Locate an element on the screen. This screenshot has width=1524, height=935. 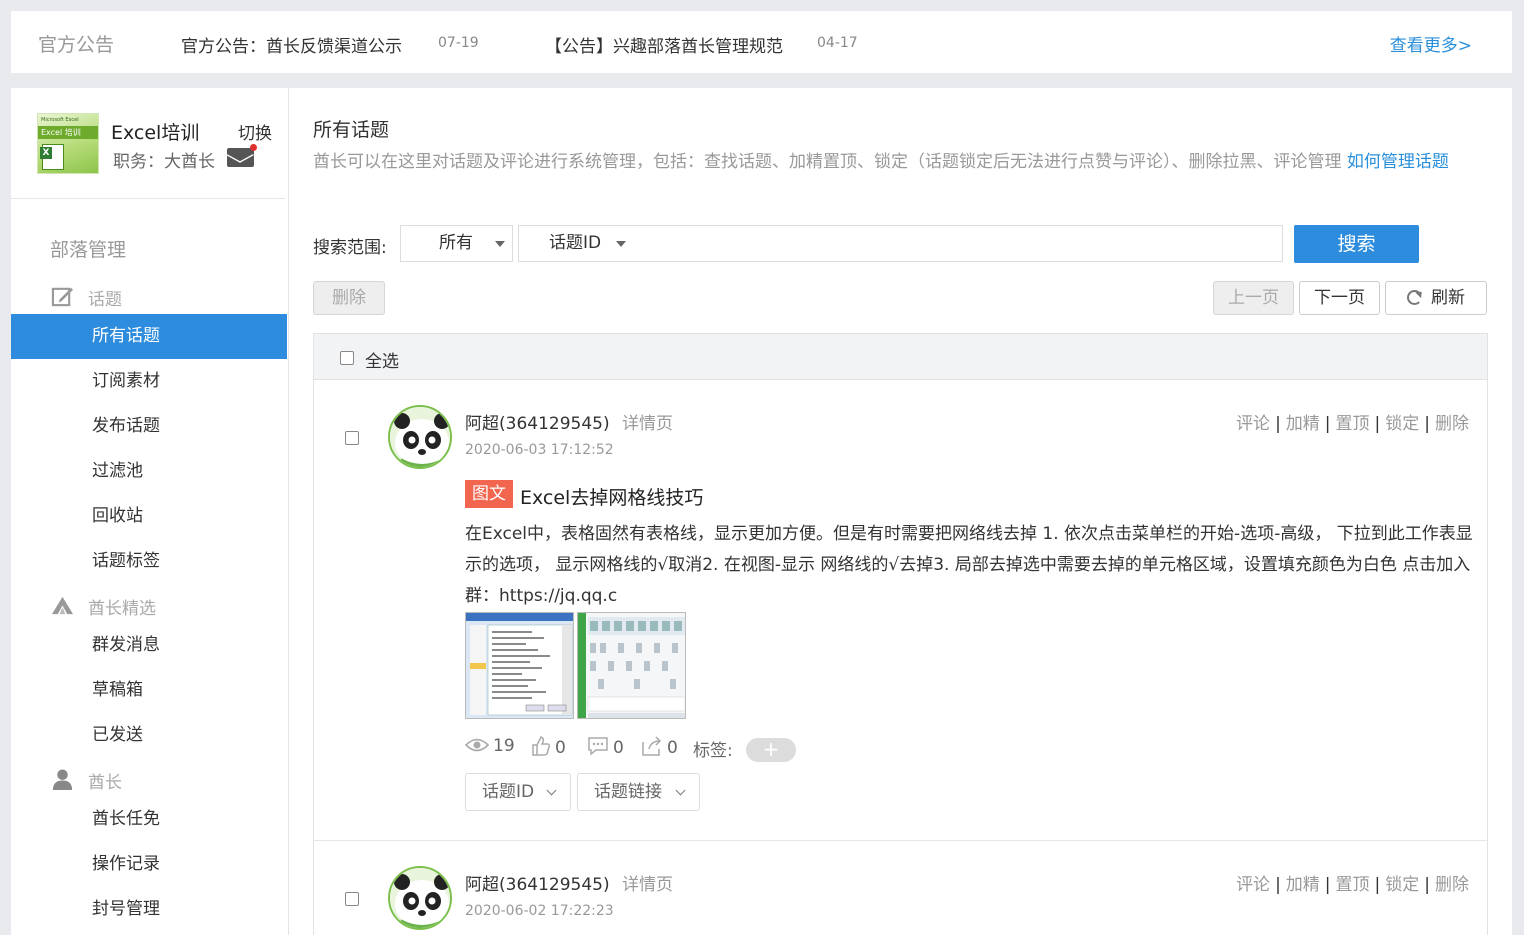
topic-link-label: 话题链接 is located at coordinates (628, 792).